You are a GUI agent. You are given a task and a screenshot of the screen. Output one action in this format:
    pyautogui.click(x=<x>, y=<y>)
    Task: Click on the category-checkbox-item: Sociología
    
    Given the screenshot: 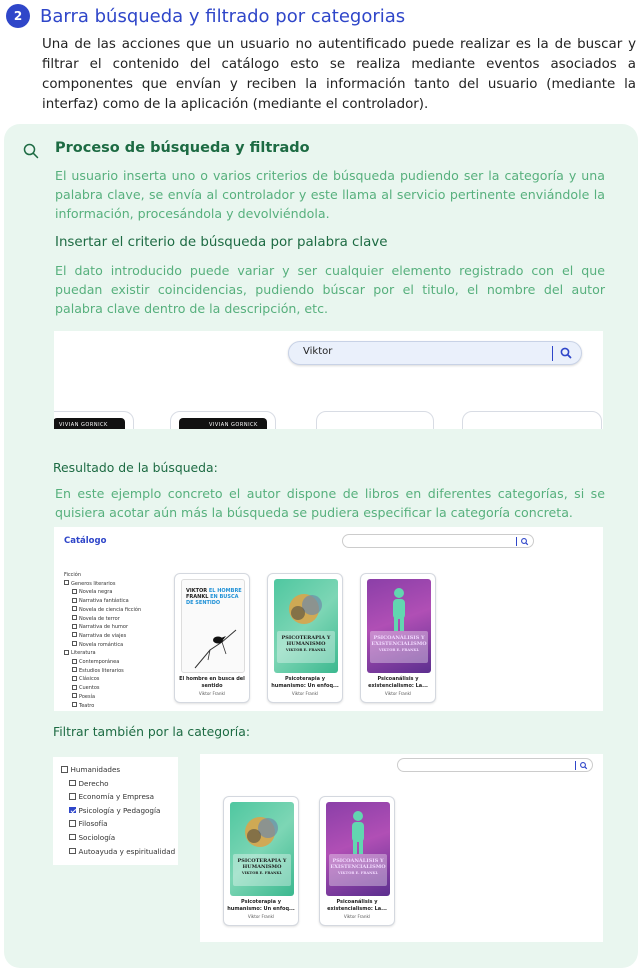 What is the action you would take?
    pyautogui.click(x=118, y=838)
    